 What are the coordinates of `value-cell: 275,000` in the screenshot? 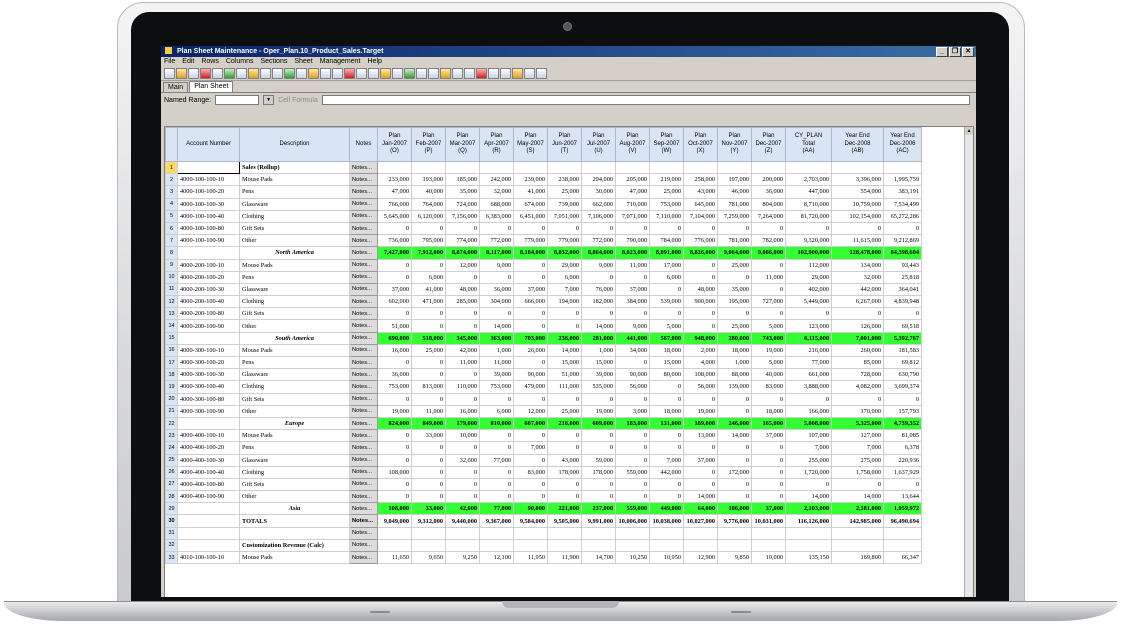 It's located at (857, 460).